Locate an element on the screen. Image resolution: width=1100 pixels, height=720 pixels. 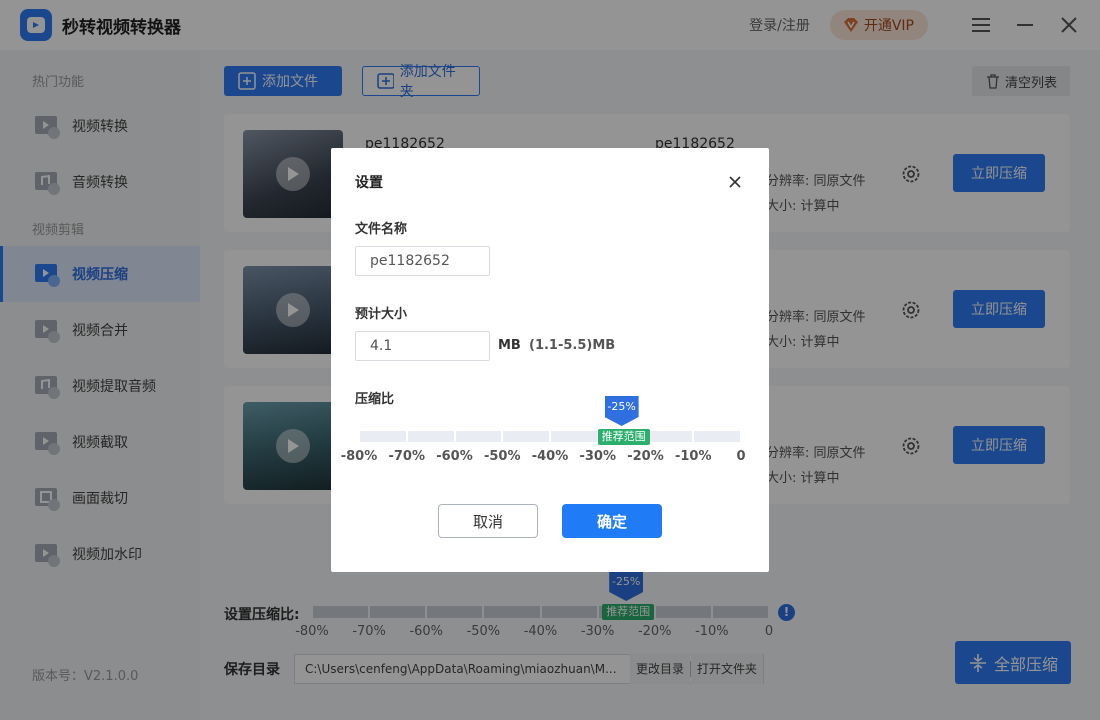
cancel-button: 取消 is located at coordinates (488, 521).